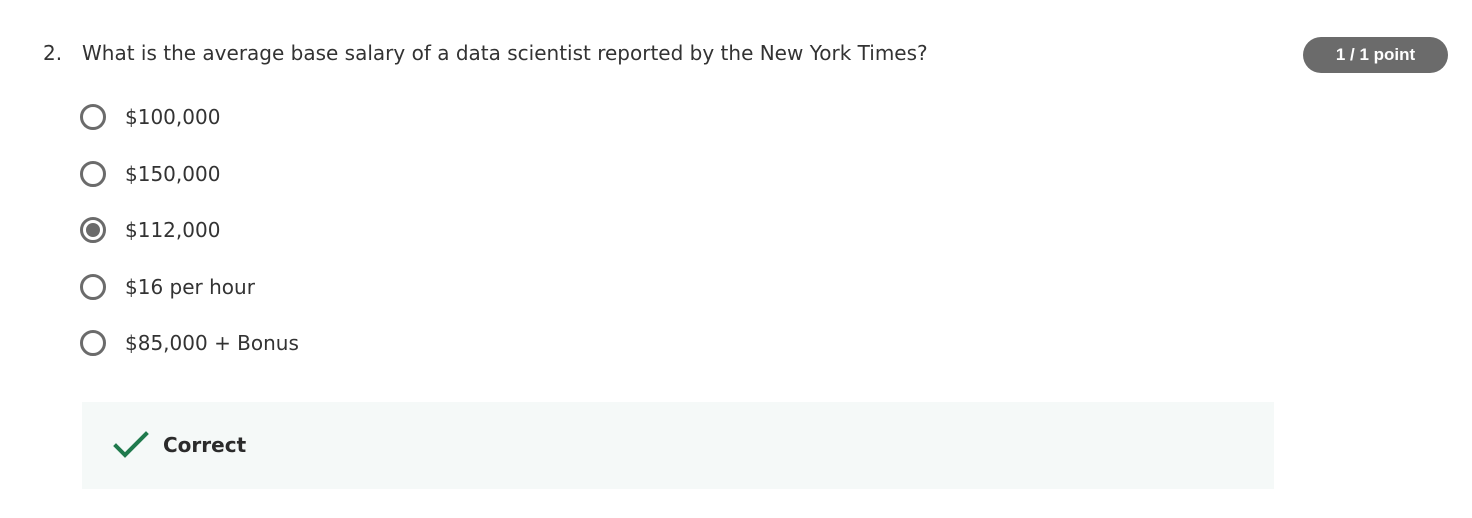 This screenshot has width=1472, height=518. Describe the element at coordinates (93, 230) in the screenshot. I see `radio-button-selected` at that location.